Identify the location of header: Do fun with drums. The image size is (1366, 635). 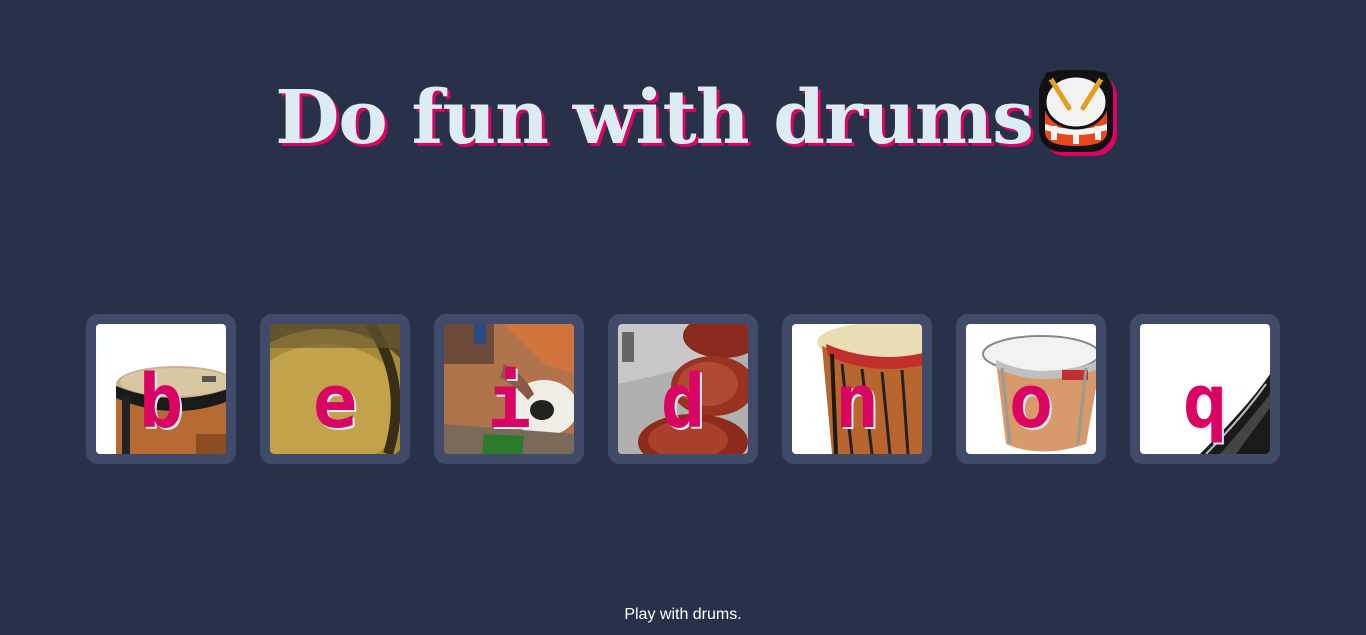
(683, 117).